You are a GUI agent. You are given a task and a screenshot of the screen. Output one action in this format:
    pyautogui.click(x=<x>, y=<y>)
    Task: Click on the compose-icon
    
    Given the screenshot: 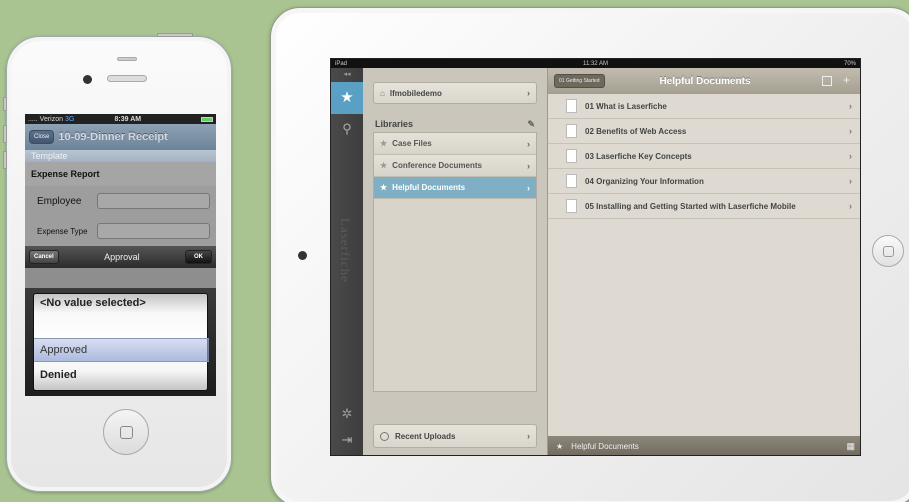 What is the action you would take?
    pyautogui.click(x=827, y=81)
    